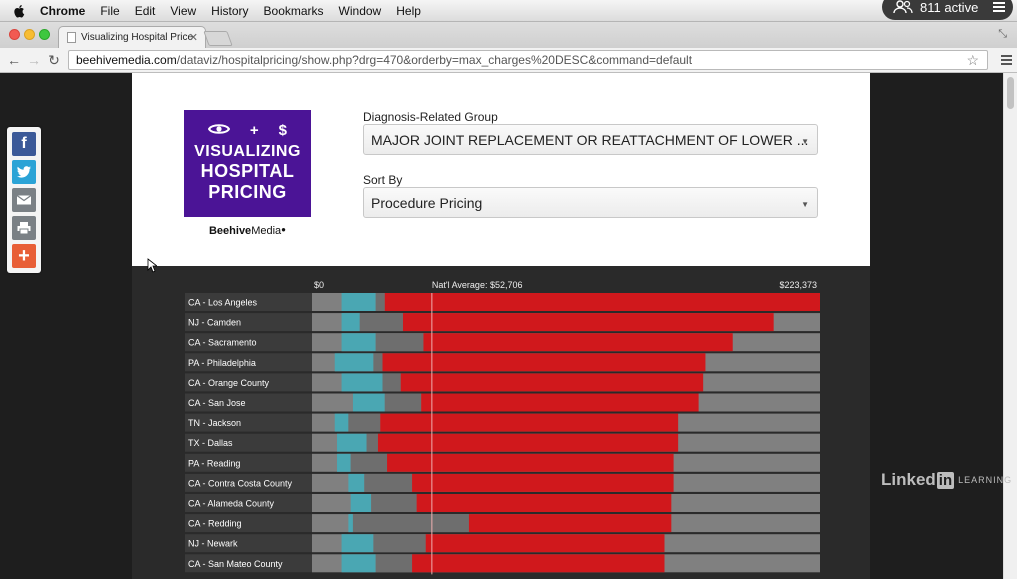  I want to click on menu-view: View, so click(183, 11).